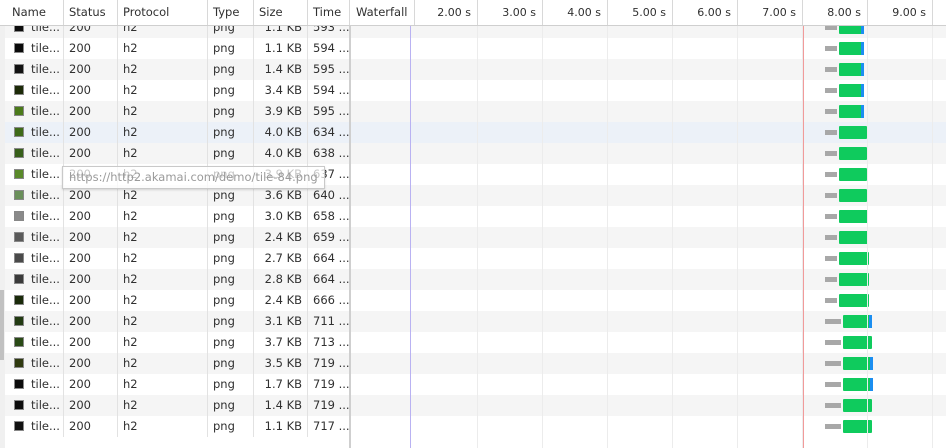  What do you see at coordinates (329, 12) in the screenshot?
I see `column-header-time: Time` at bounding box center [329, 12].